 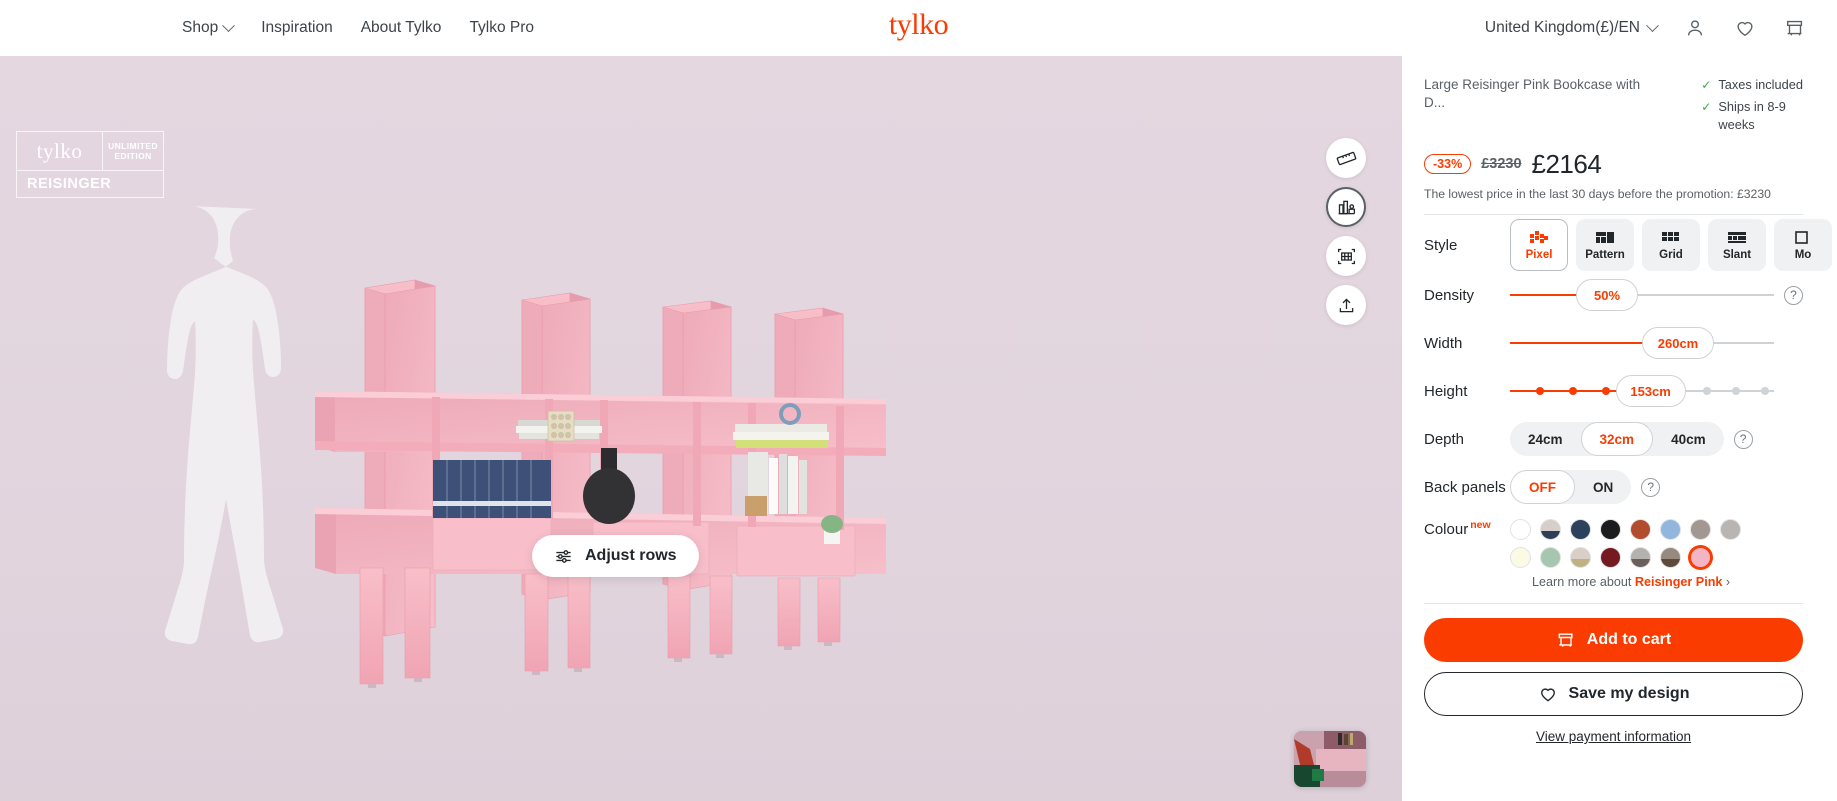 I want to click on nav-link-inspiration-label: Inspiration, so click(x=297, y=27).